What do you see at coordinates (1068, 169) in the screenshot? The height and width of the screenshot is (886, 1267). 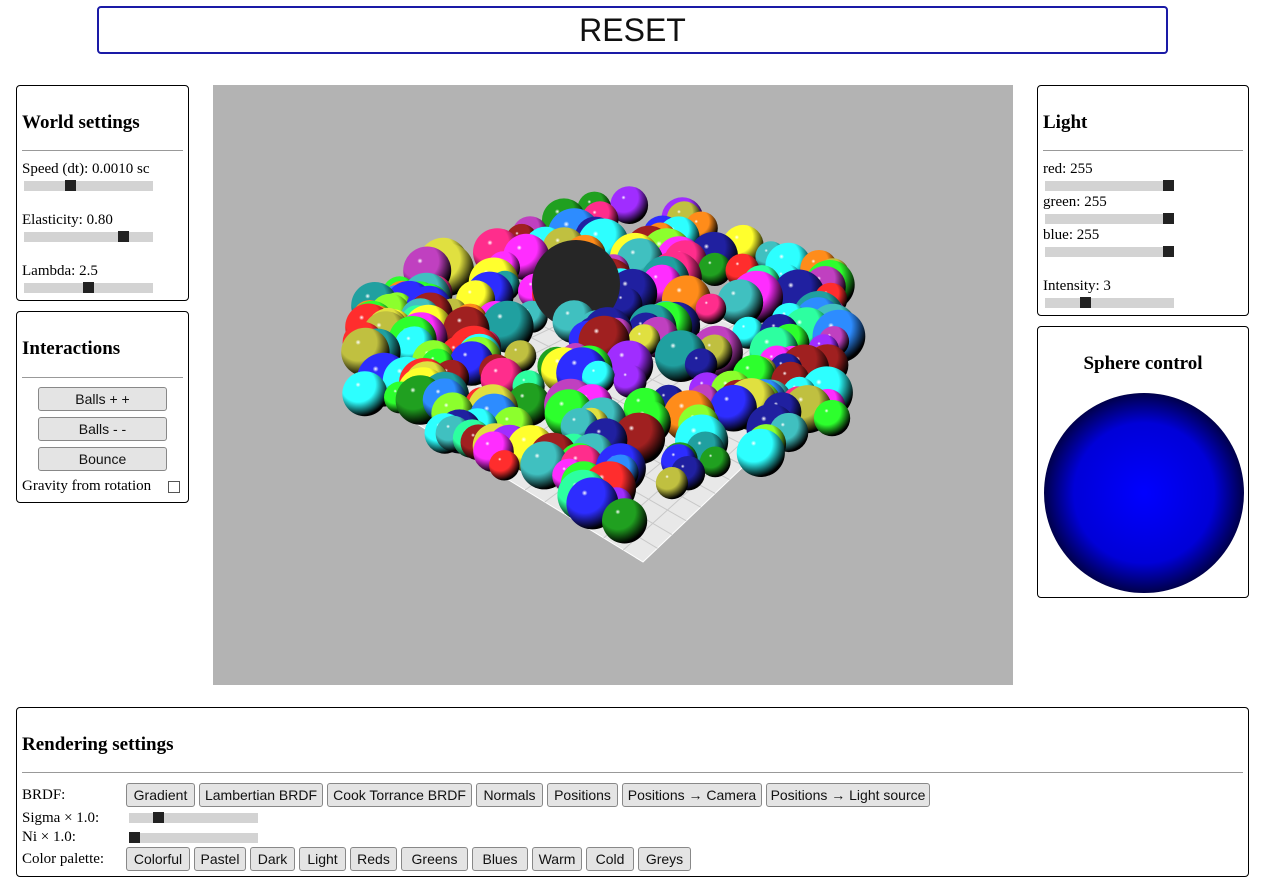 I see `red-label: red: 255` at bounding box center [1068, 169].